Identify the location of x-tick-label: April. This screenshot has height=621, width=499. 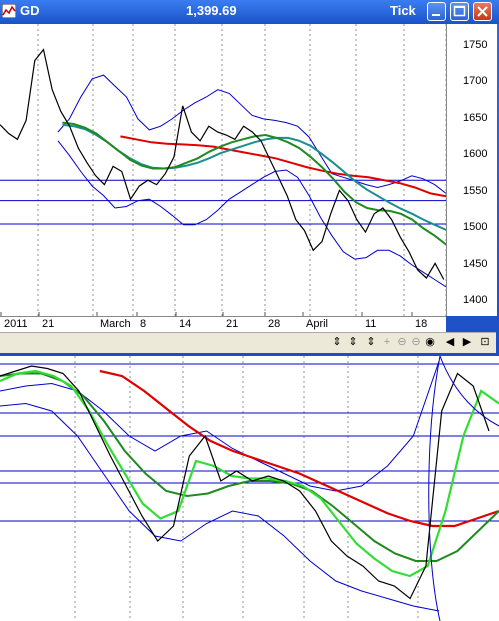
(317, 324).